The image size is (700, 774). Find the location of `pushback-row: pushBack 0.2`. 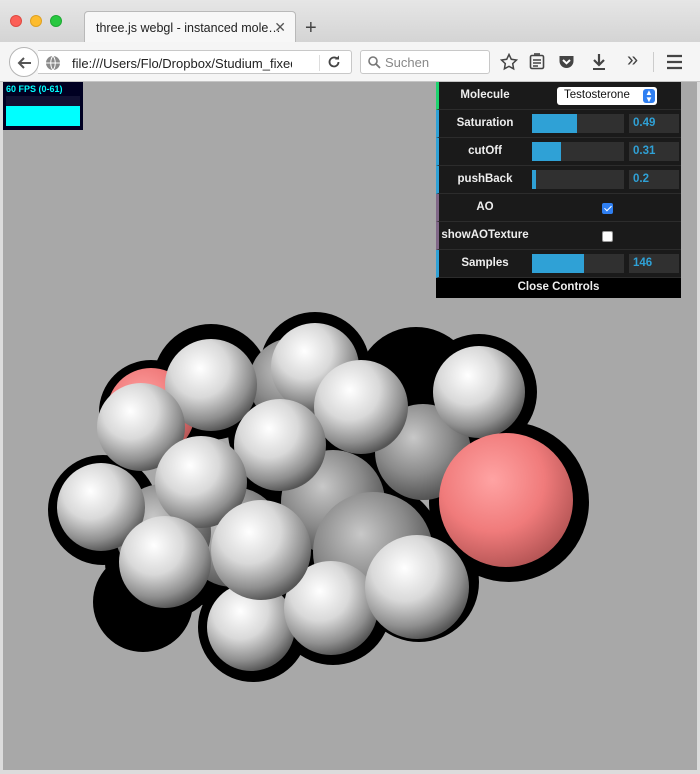

pushback-row: pushBack 0.2 is located at coordinates (558, 180).